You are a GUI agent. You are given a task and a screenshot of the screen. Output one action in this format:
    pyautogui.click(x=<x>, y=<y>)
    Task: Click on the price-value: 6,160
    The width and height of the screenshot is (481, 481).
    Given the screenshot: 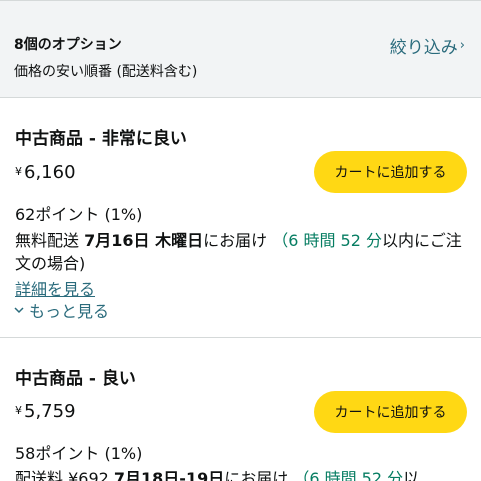 What is the action you would take?
    pyautogui.click(x=50, y=172)
    